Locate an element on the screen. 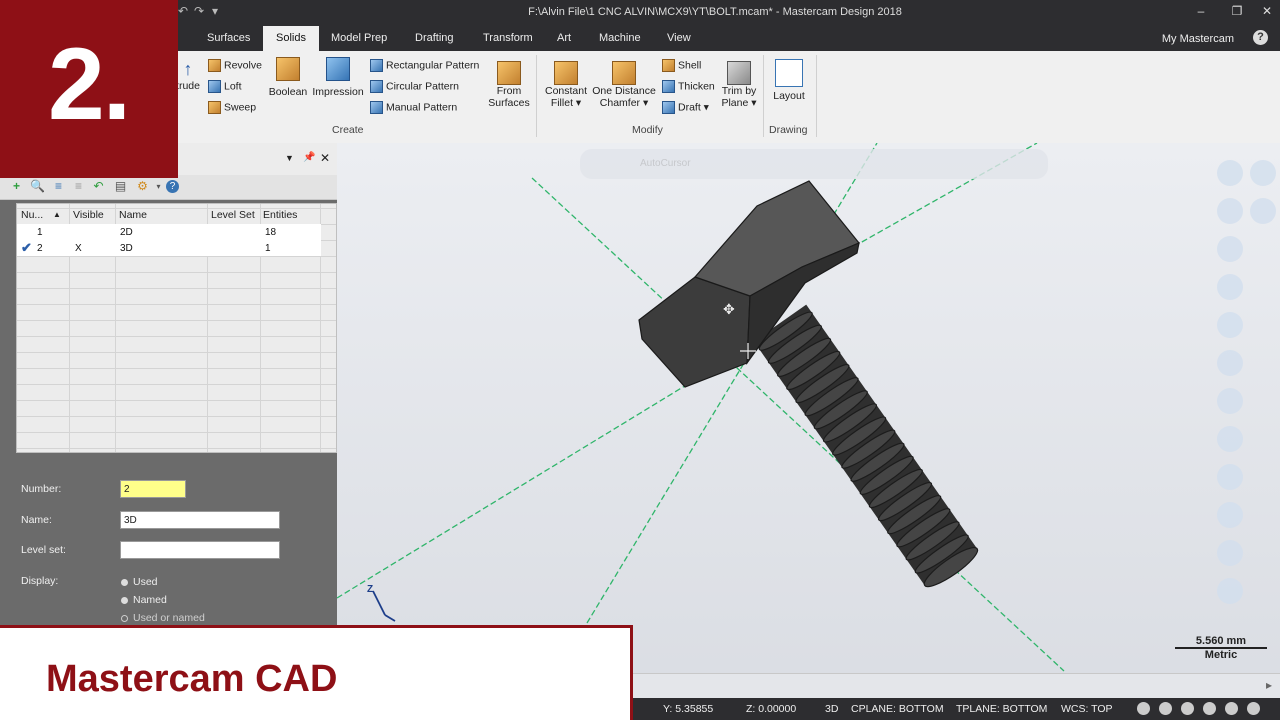  material-icon is located at coordinates (1253, 708).